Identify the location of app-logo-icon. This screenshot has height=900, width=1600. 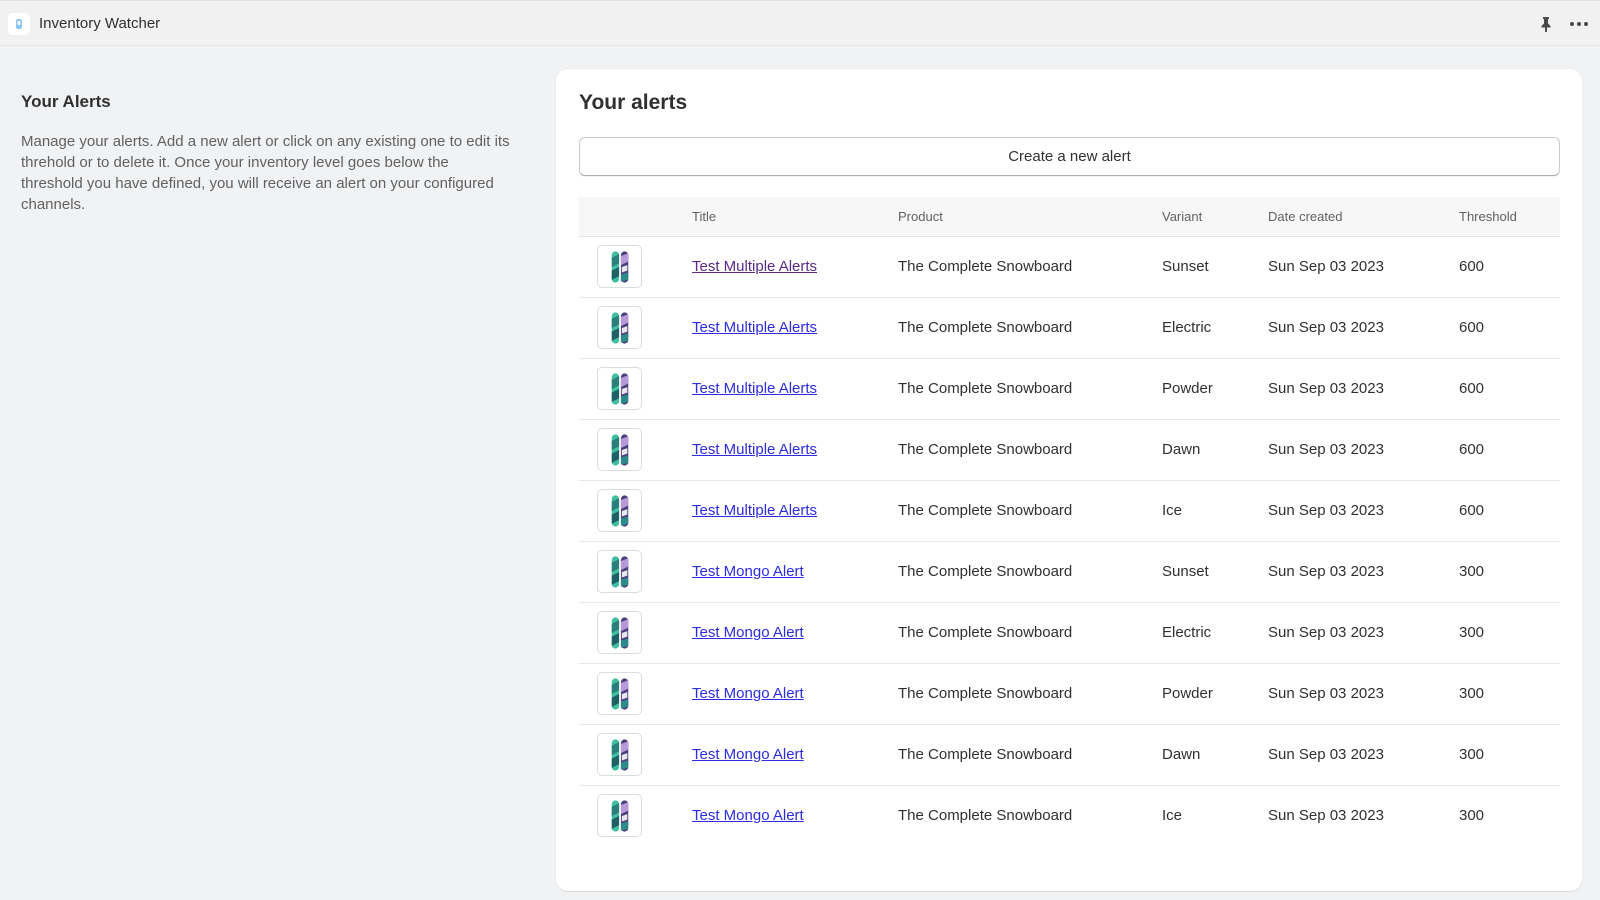
(19, 24).